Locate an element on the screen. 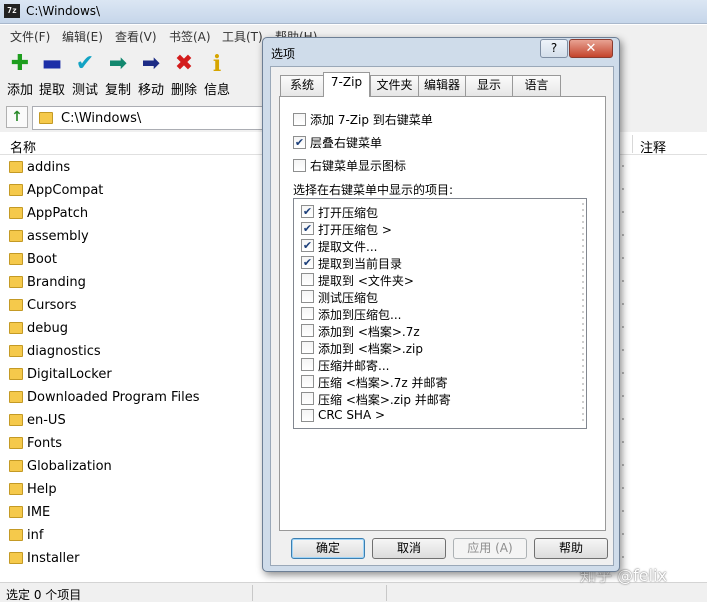 The height and width of the screenshot is (602, 707). status-selected: 选定 0 个项目 is located at coordinates (44, 595).